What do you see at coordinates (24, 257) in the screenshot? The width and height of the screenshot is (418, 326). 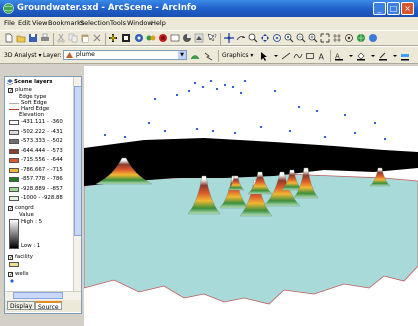 I see `layer-facility: facility` at bounding box center [24, 257].